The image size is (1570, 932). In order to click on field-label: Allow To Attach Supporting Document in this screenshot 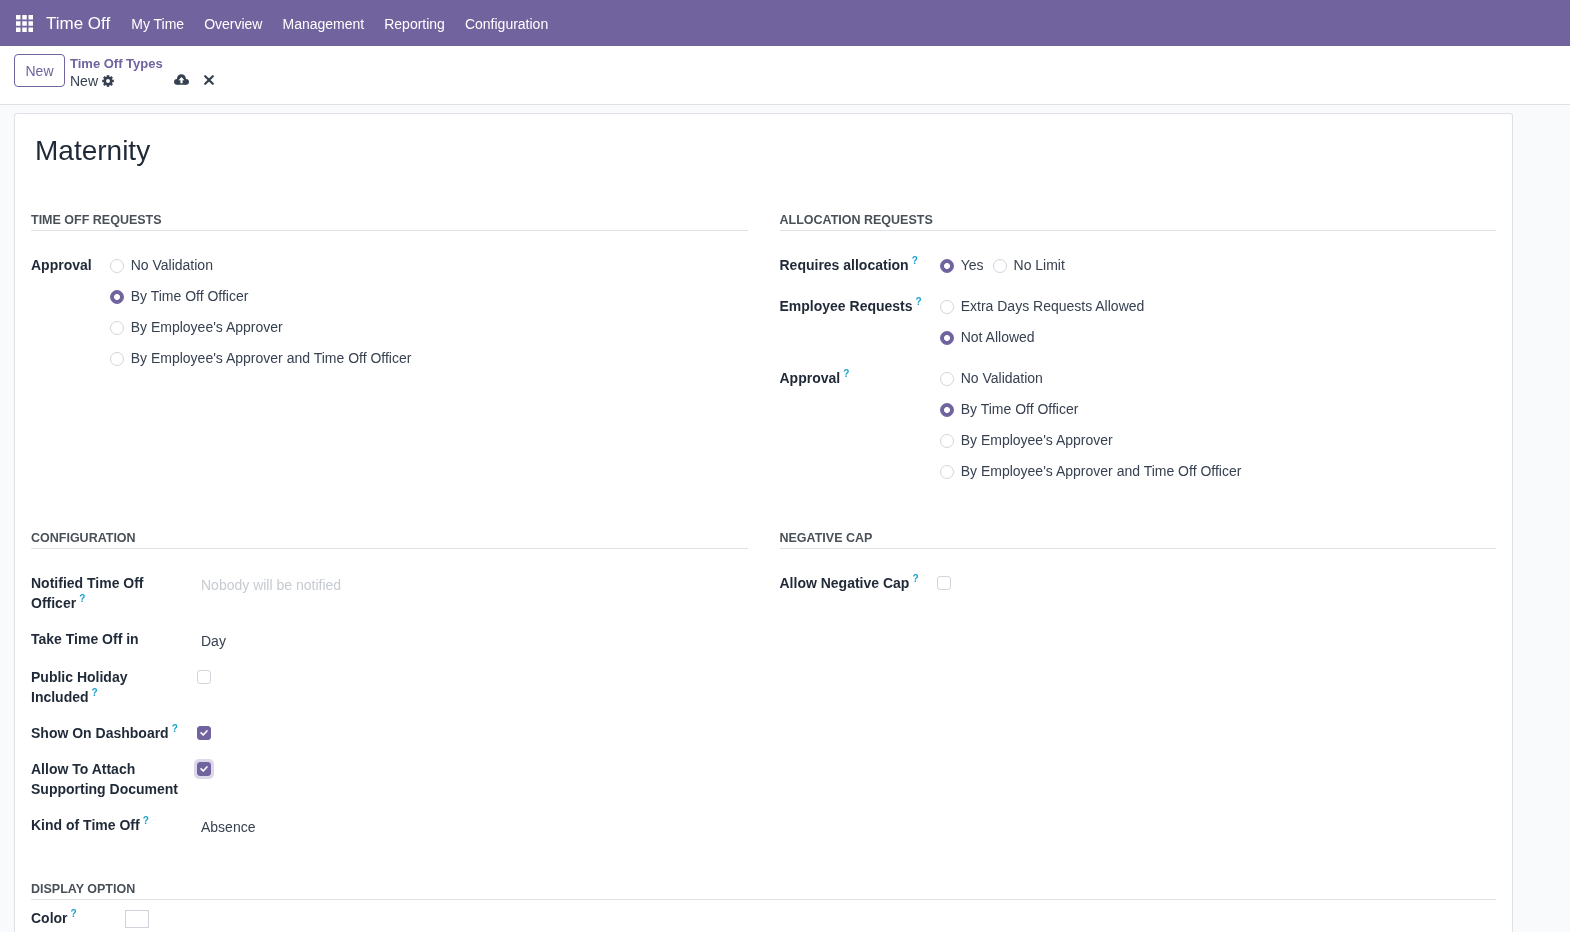, I will do `click(104, 779)`.